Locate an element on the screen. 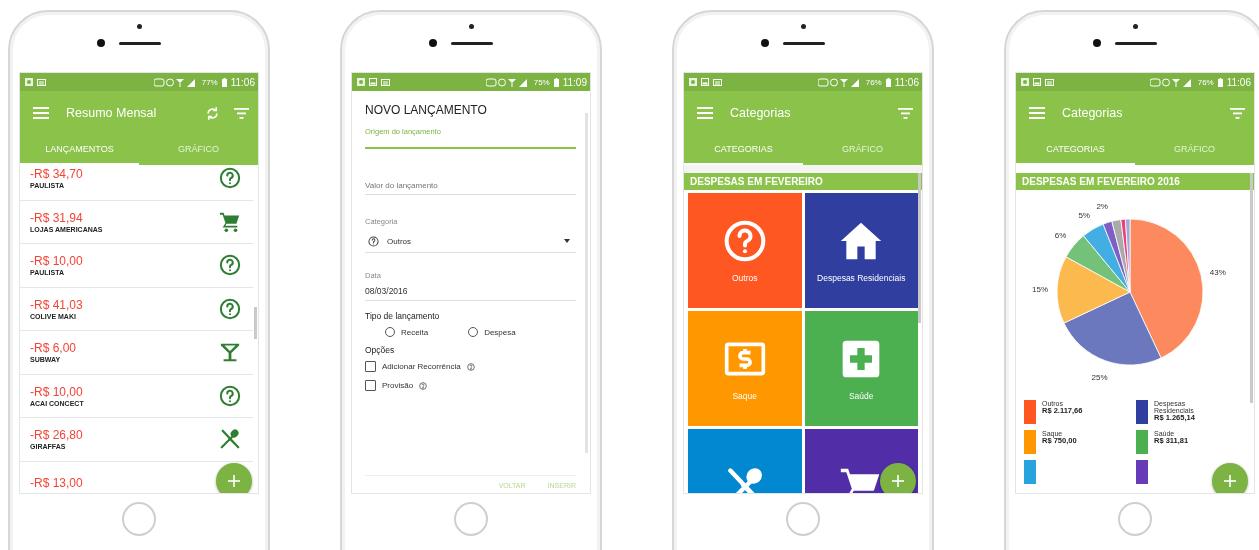 This screenshot has width=1259, height=550. group-label: Opções is located at coordinates (380, 350).